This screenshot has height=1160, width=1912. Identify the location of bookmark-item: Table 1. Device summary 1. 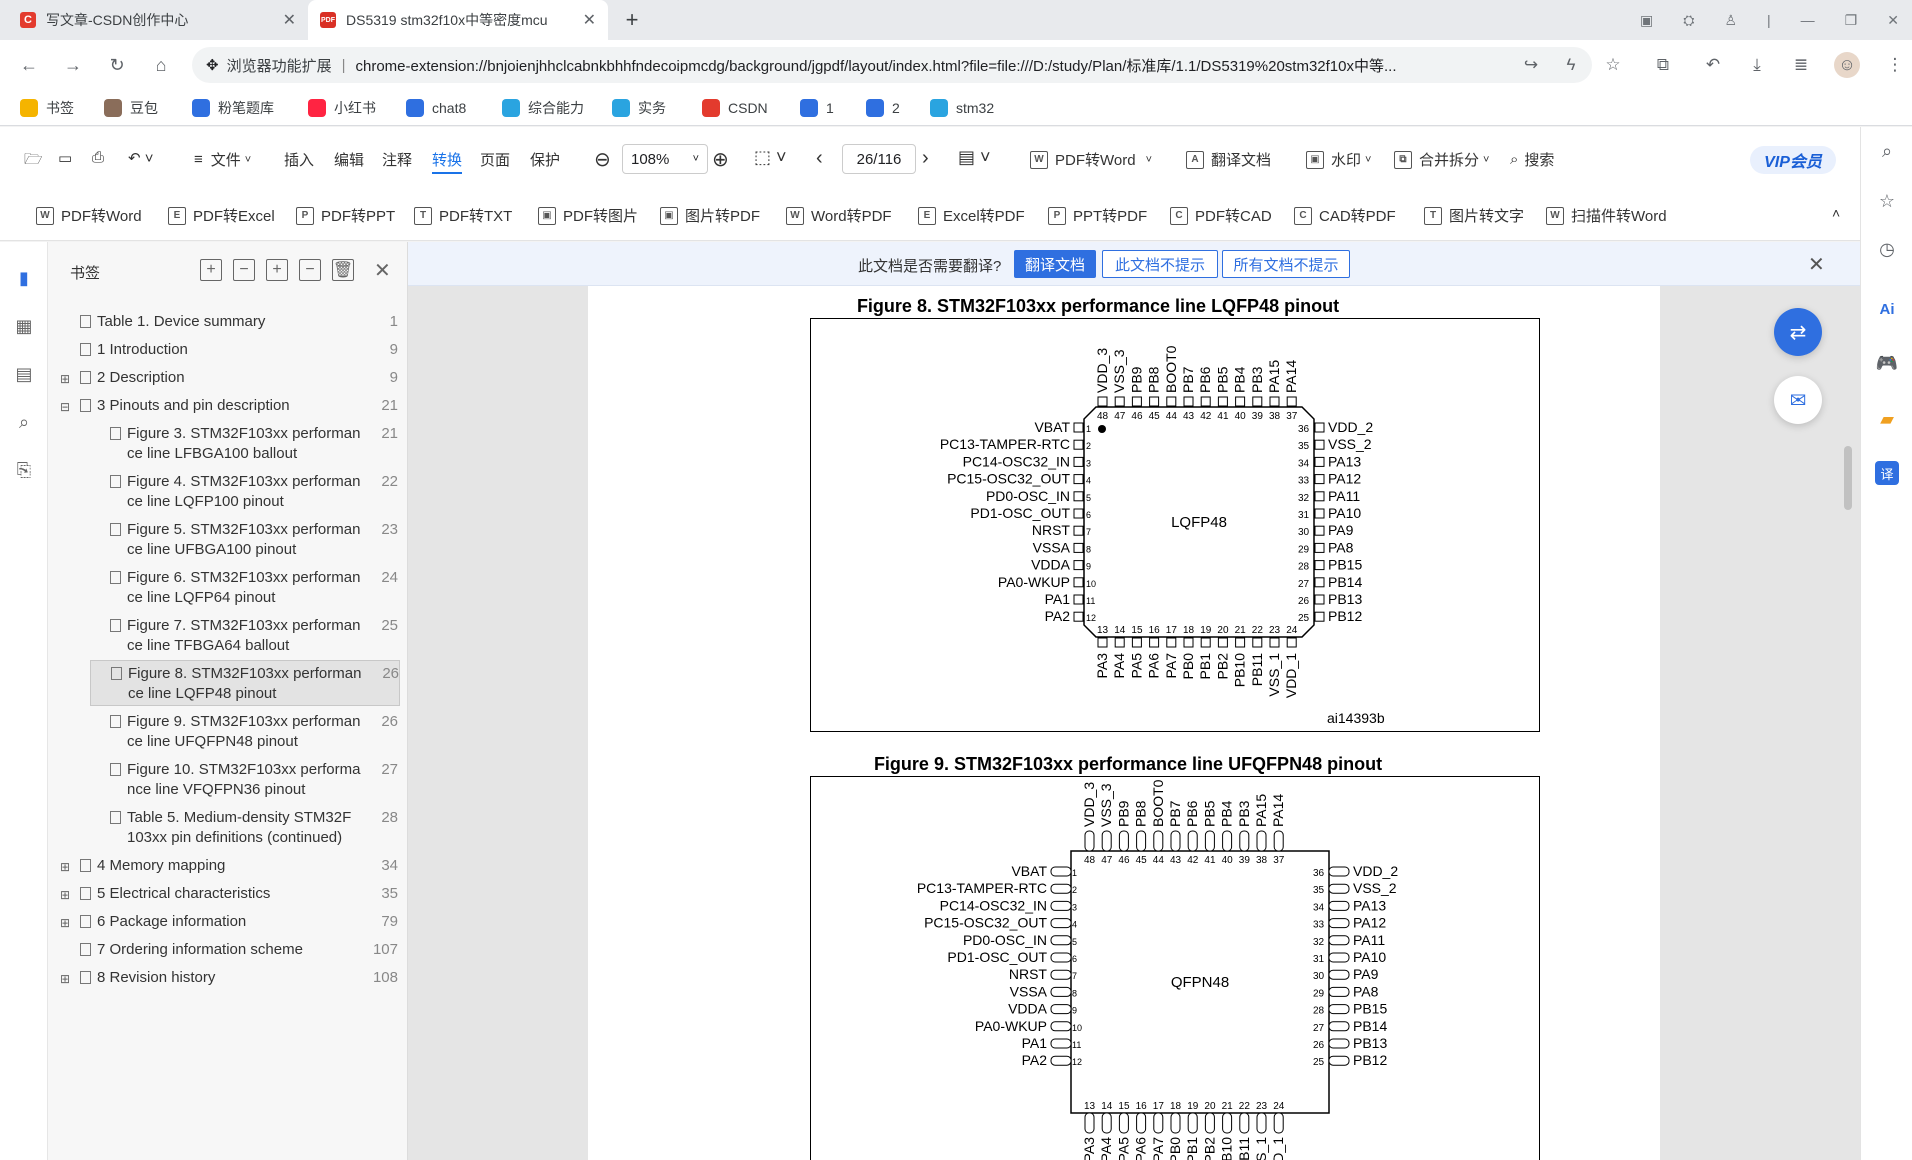
(229, 322).